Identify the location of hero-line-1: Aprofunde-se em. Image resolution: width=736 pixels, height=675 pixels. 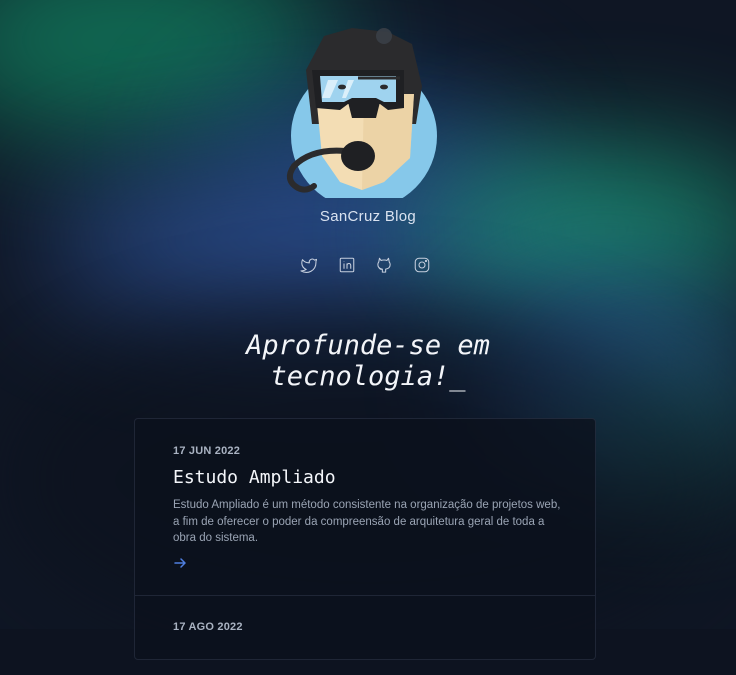
(368, 345).